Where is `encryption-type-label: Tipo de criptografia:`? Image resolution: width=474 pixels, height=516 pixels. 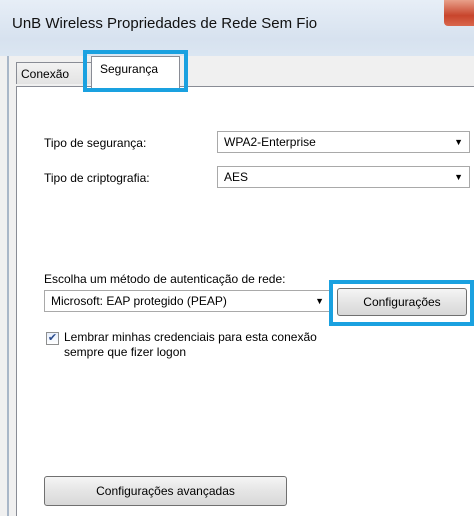 encryption-type-label: Tipo de criptografia: is located at coordinates (97, 178).